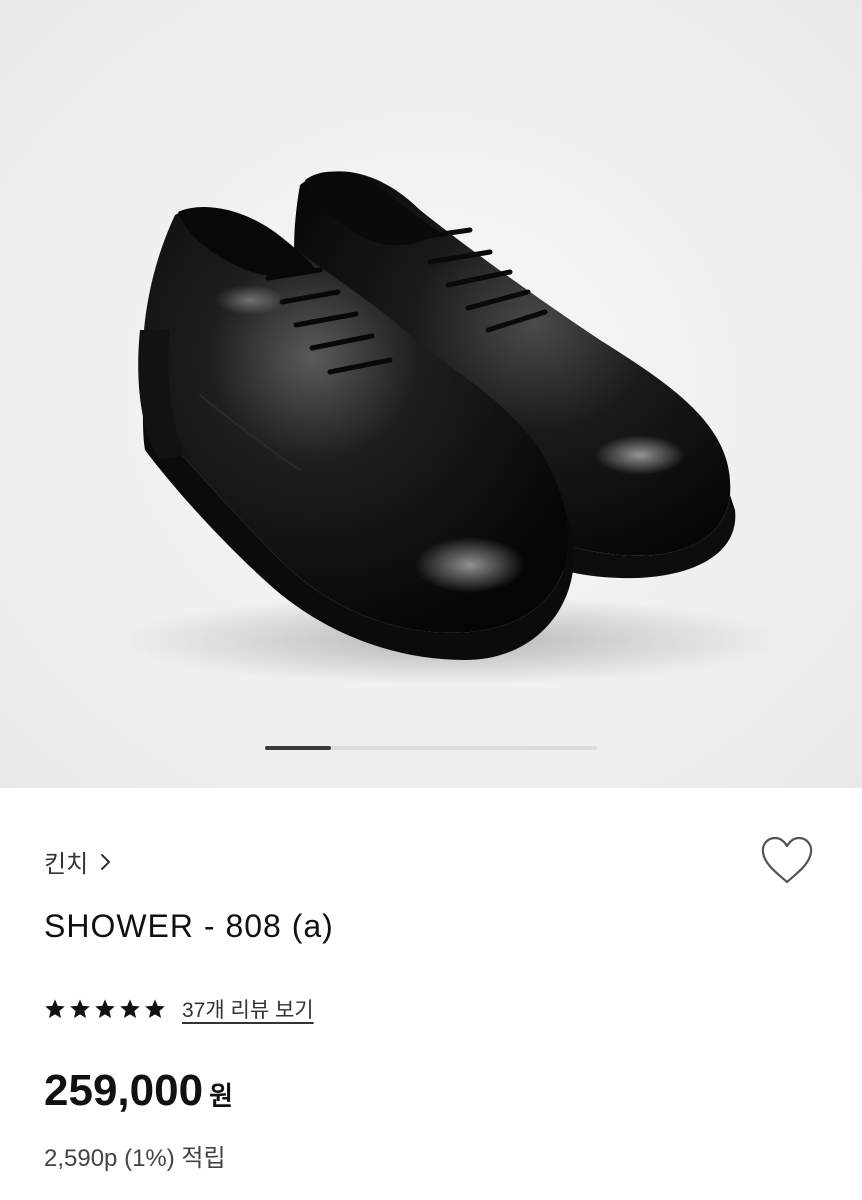  Describe the element at coordinates (431, 748) in the screenshot. I see `slide-indicator` at that location.